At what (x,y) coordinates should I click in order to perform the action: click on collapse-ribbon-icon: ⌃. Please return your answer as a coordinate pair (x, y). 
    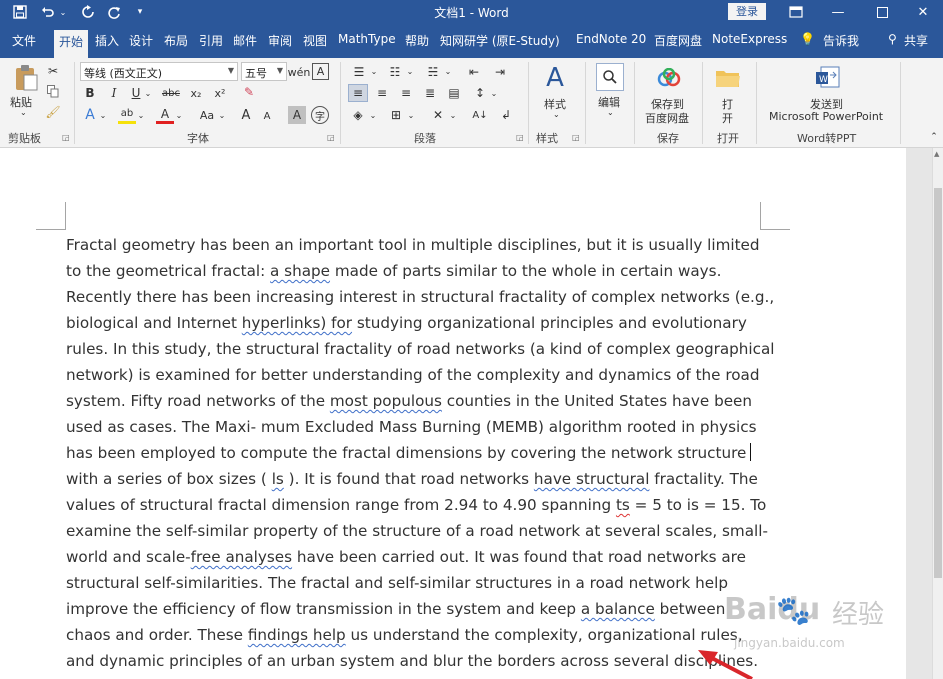
    Looking at the image, I should click on (934, 137).